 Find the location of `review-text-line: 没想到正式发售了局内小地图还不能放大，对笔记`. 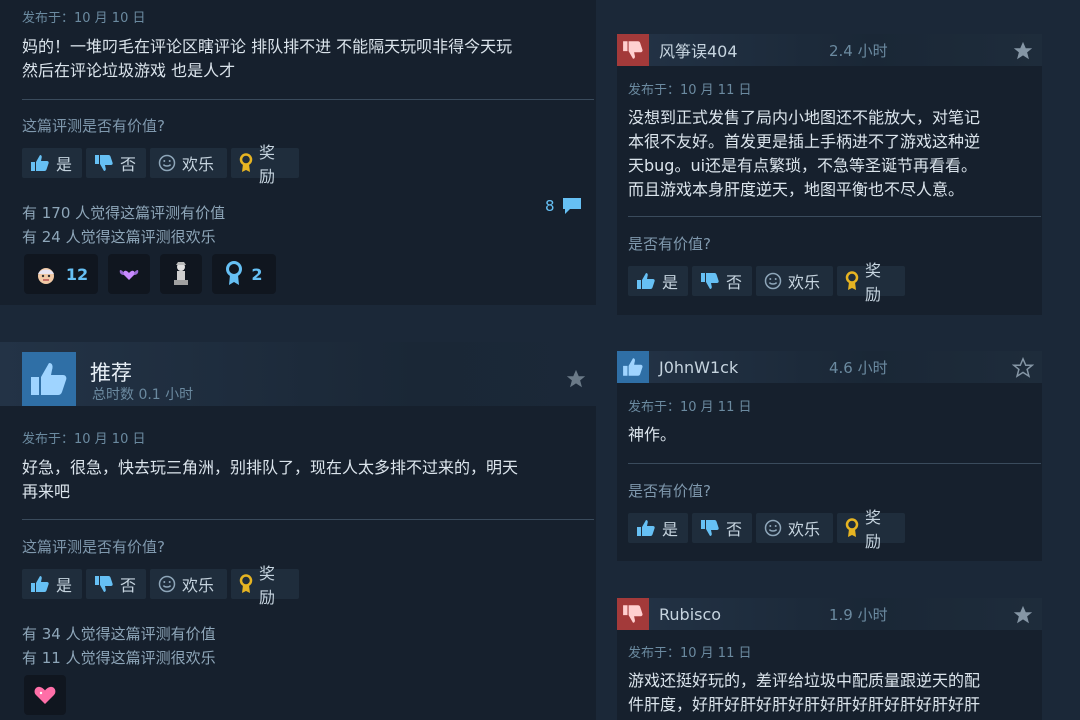

review-text-line: 没想到正式发售了局内小地图还不能放大，对笔记 is located at coordinates (804, 117).